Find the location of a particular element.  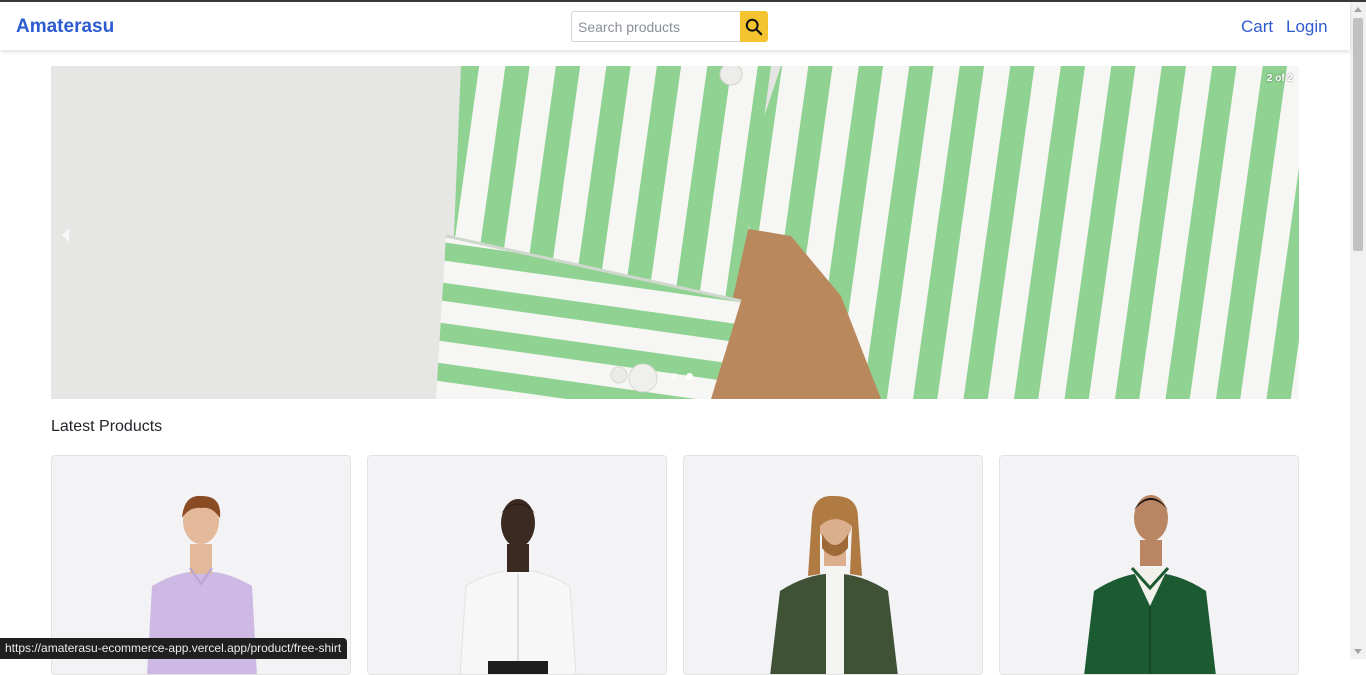

search-input is located at coordinates (655, 26).